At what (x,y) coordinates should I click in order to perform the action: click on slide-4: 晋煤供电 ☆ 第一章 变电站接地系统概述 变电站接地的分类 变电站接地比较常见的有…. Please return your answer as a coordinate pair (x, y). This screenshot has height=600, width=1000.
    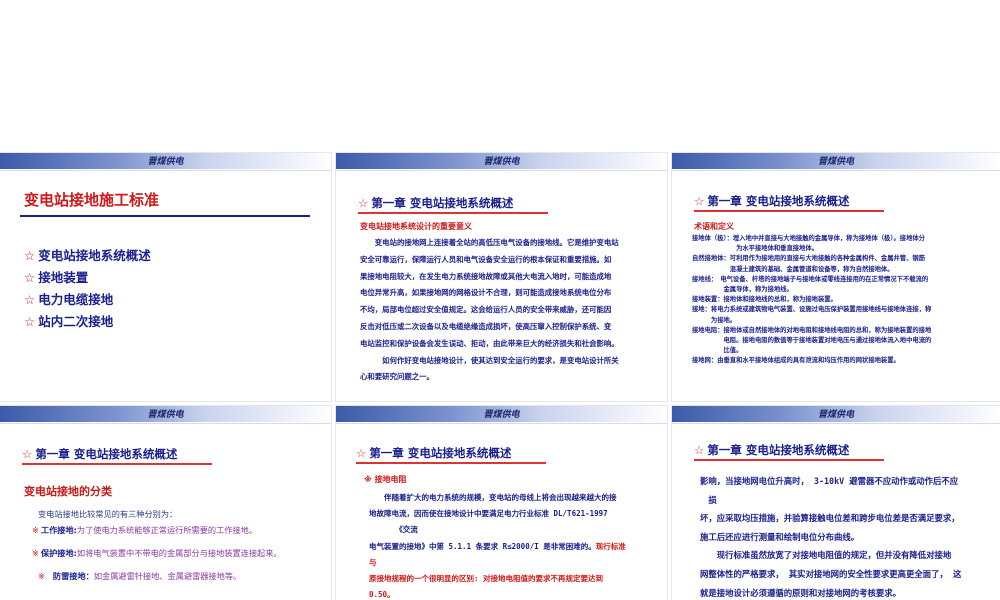
    Looking at the image, I should click on (165, 503).